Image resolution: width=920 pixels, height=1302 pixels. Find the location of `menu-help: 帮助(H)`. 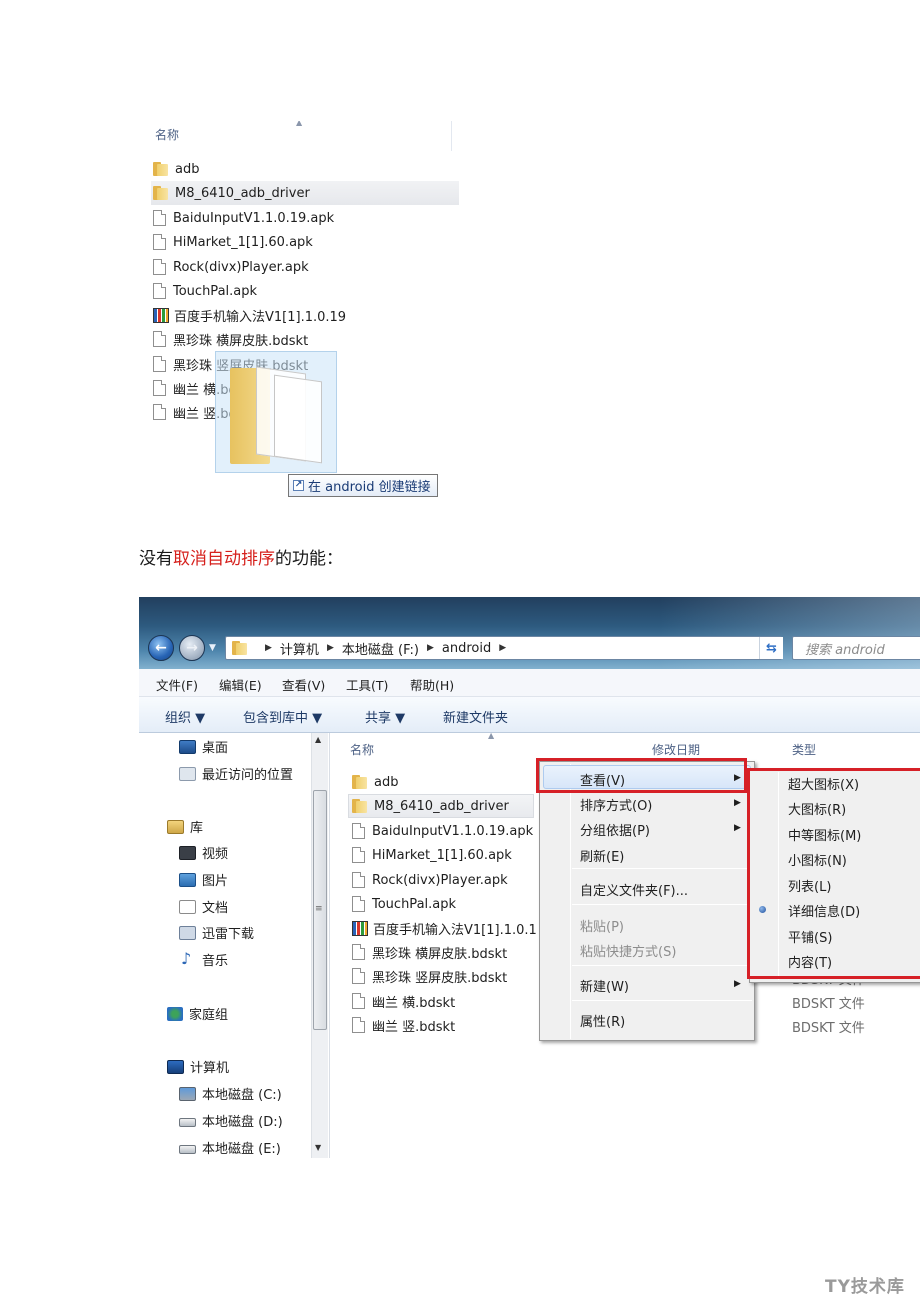

menu-help: 帮助(H) is located at coordinates (432, 684).